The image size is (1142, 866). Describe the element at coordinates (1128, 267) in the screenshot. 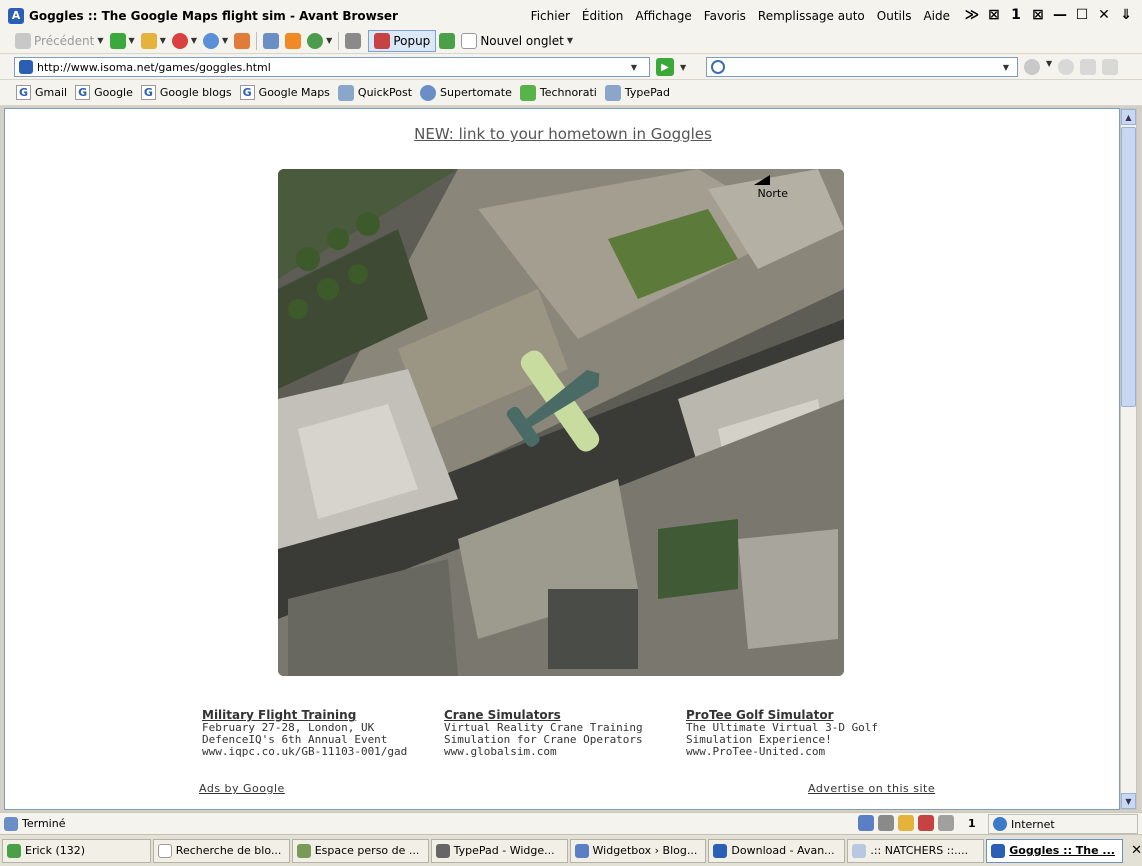

I see `scroll-thumb` at that location.